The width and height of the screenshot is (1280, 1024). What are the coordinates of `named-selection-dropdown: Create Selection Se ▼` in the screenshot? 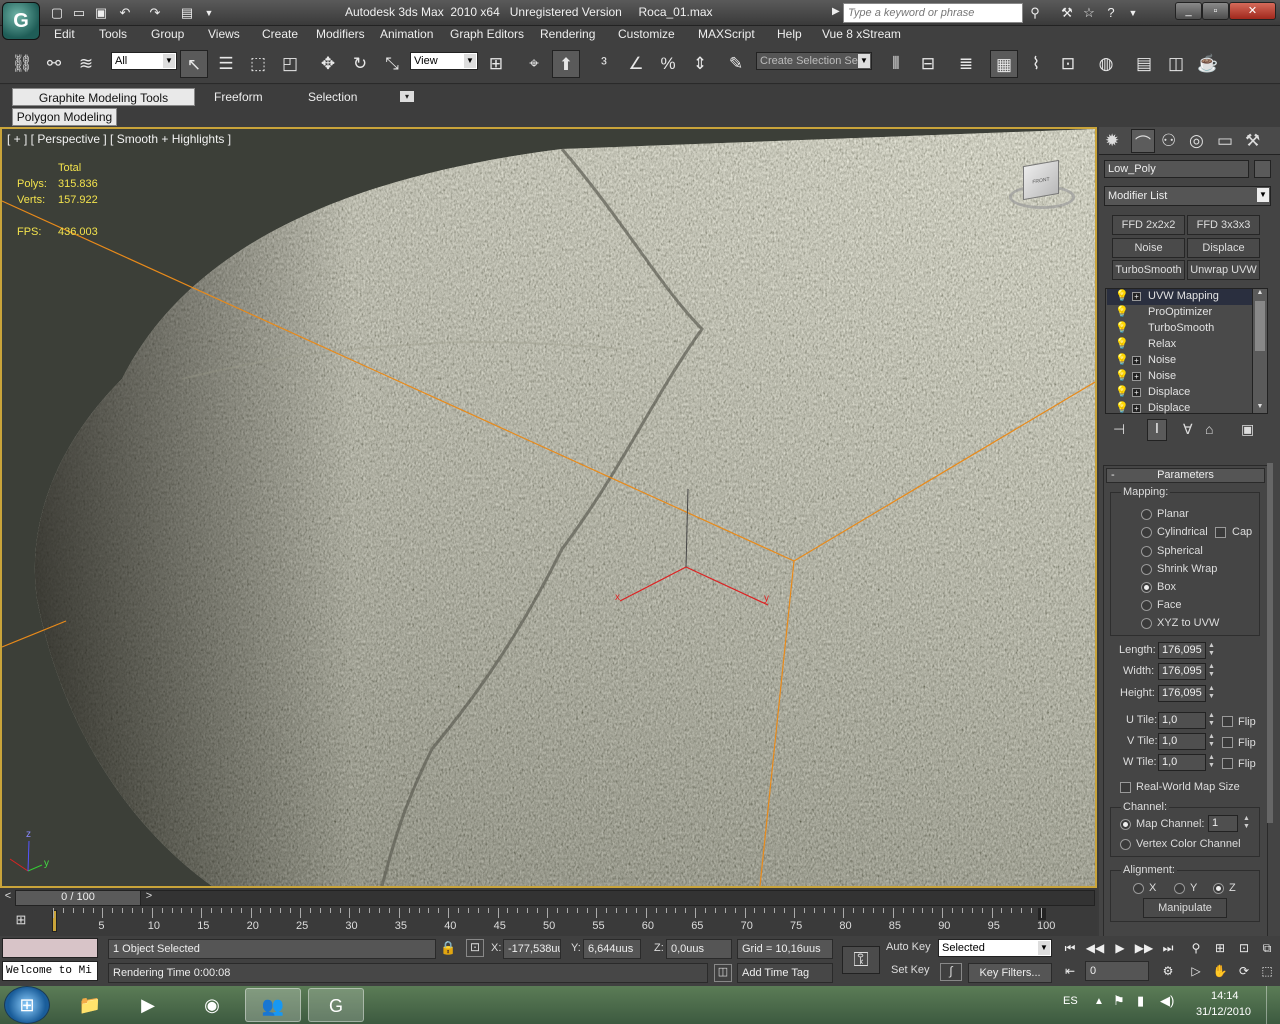 It's located at (814, 61).